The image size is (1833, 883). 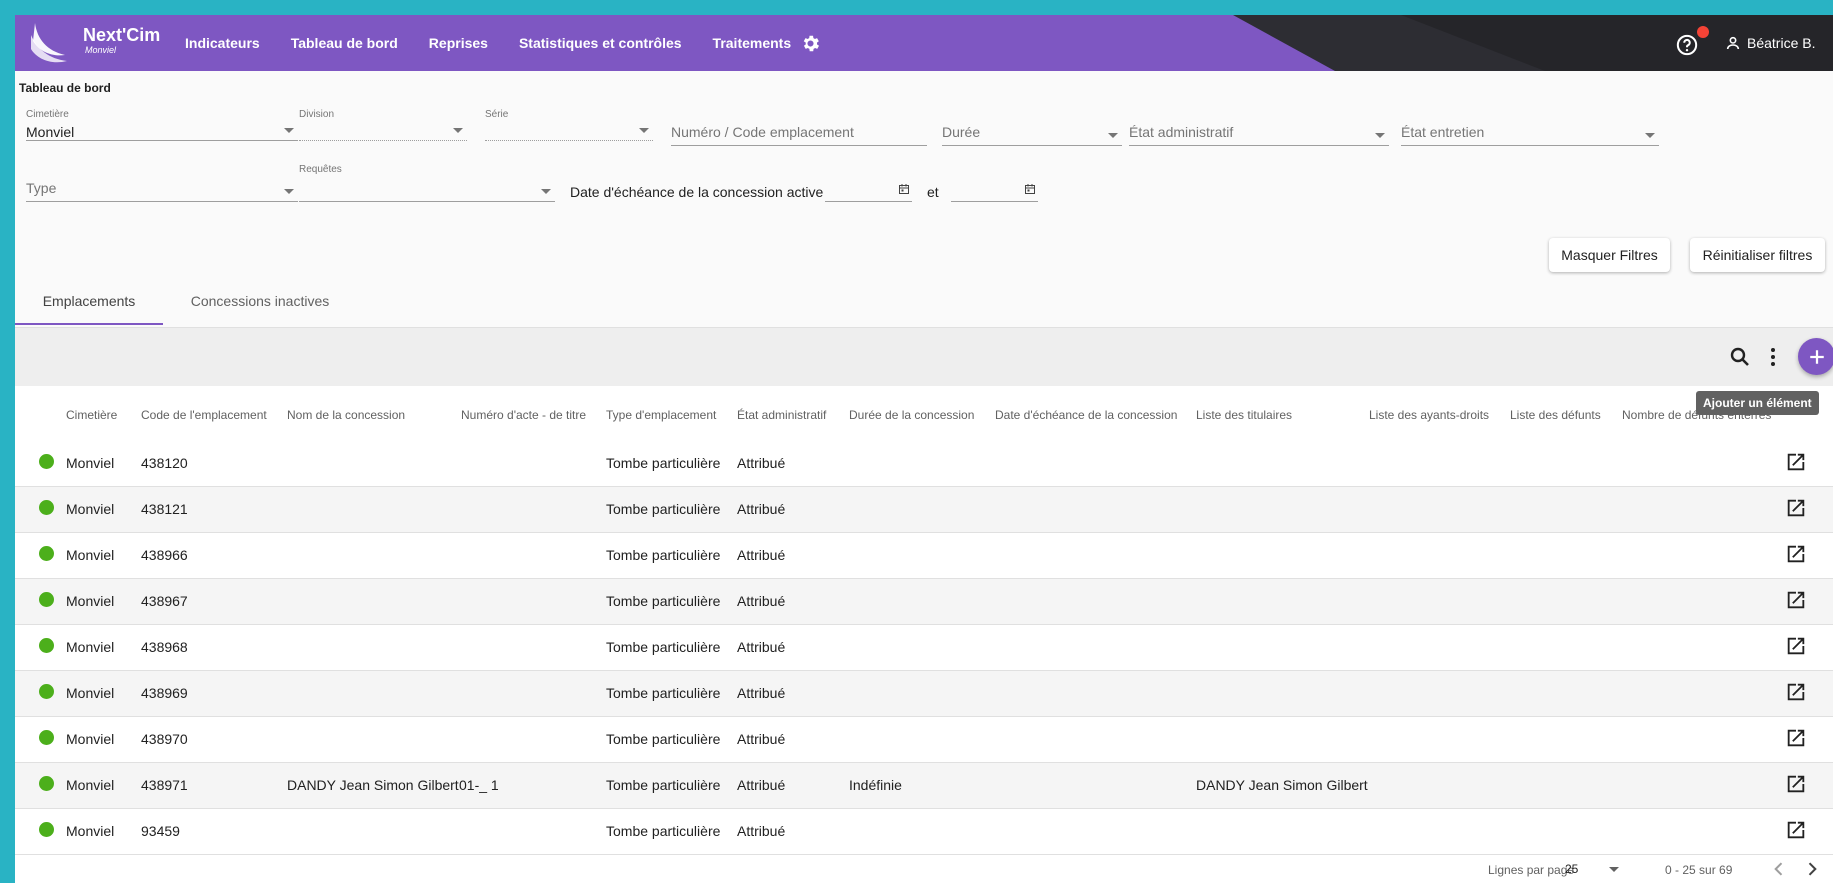 I want to click on brand: Next'Cim Monviel, so click(x=121, y=40).